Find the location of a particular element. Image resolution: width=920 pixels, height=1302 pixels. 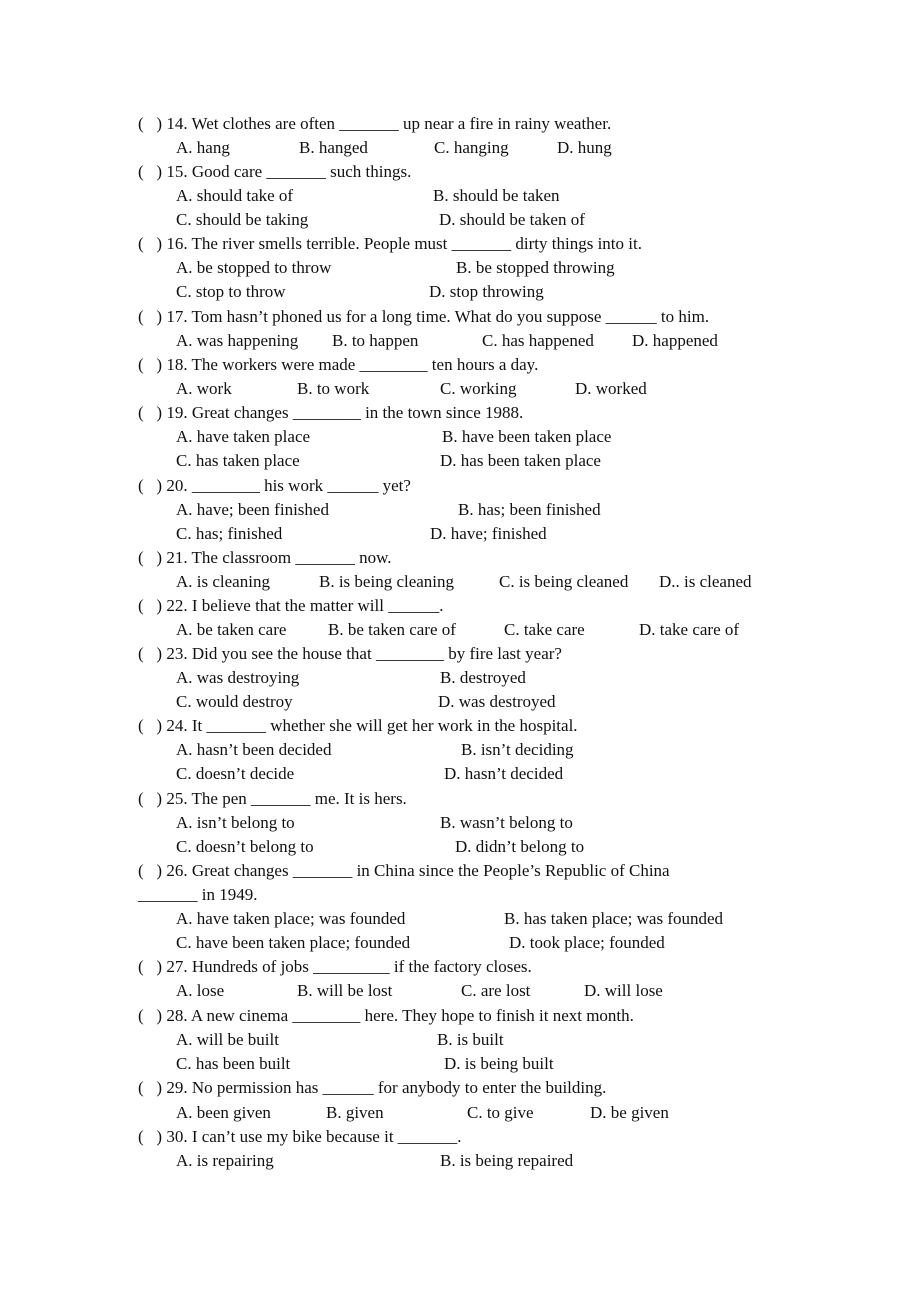

question-21-option-a: A. is cleaning is located at coordinates (223, 581).